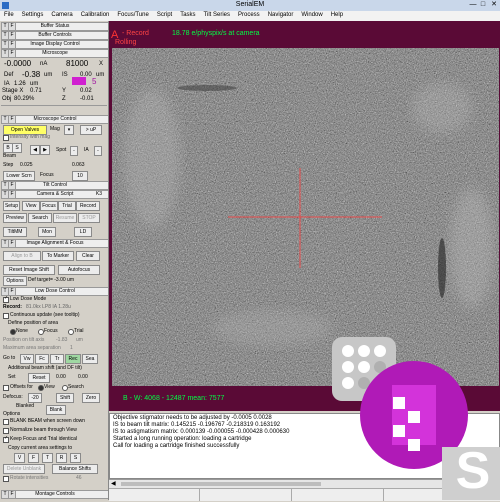 The width and height of the screenshot is (500, 502). Describe the element at coordinates (65, 398) in the screenshot. I see `shift-button: Shift` at that location.